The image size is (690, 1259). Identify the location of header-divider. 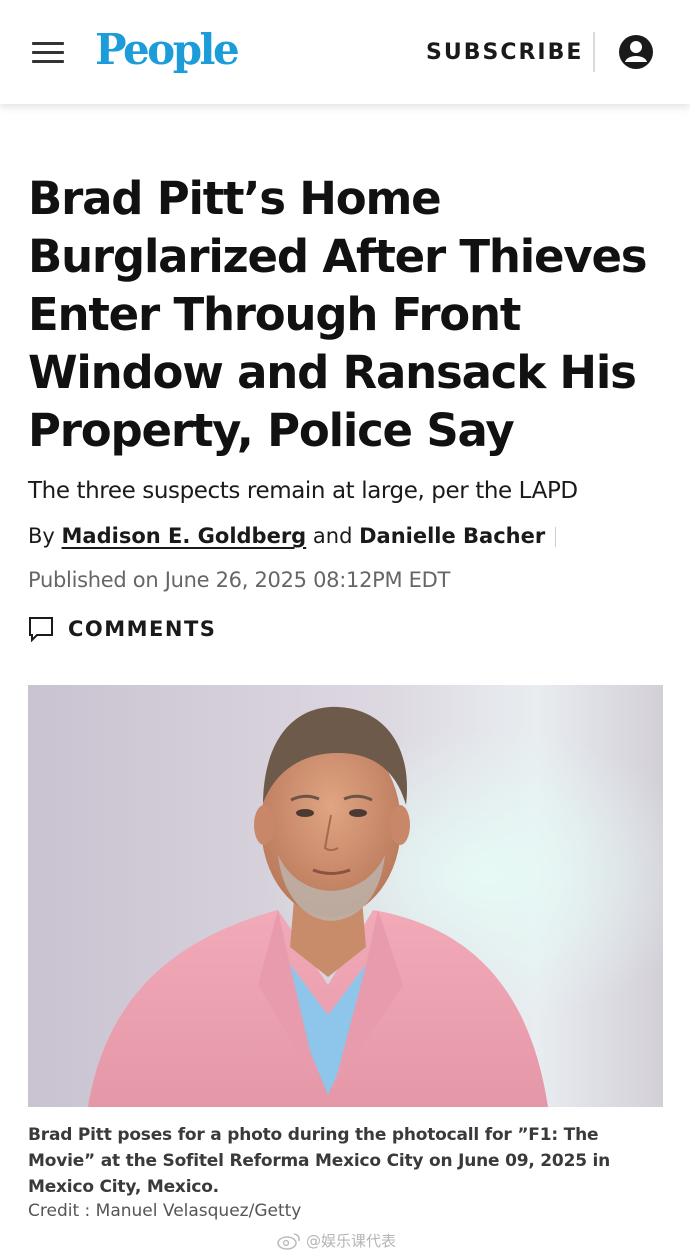
(594, 52).